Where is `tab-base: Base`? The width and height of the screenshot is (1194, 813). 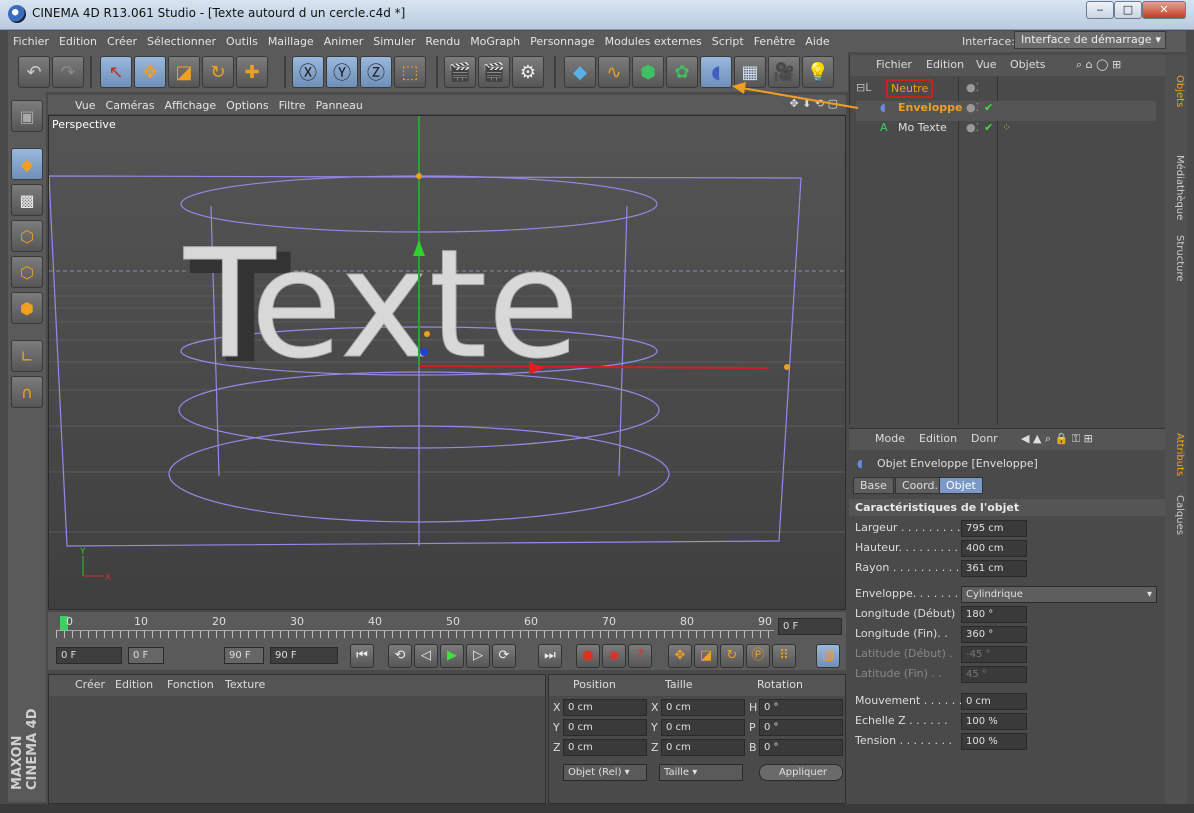 tab-base: Base is located at coordinates (873, 485).